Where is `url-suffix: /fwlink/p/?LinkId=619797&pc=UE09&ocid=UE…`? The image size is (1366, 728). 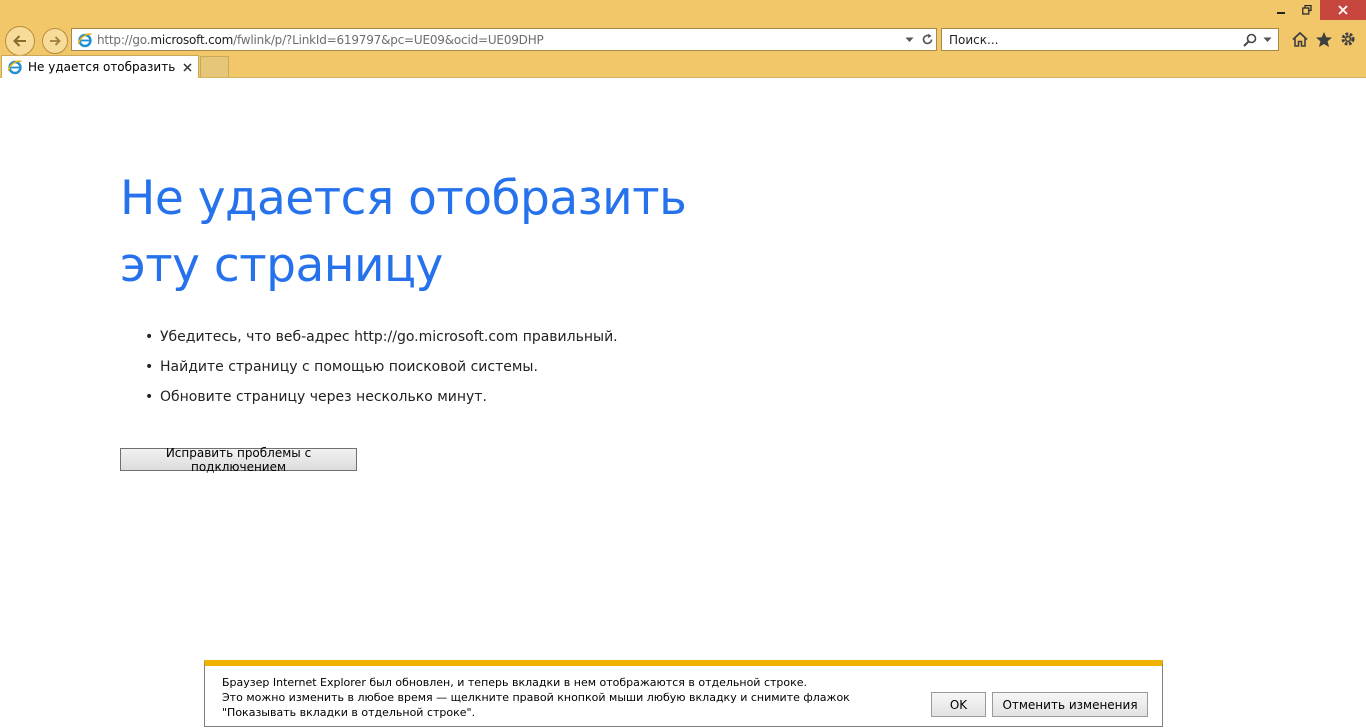 url-suffix: /fwlink/p/?LinkId=619797&pc=UE09&ocid=UE… is located at coordinates (388, 39).